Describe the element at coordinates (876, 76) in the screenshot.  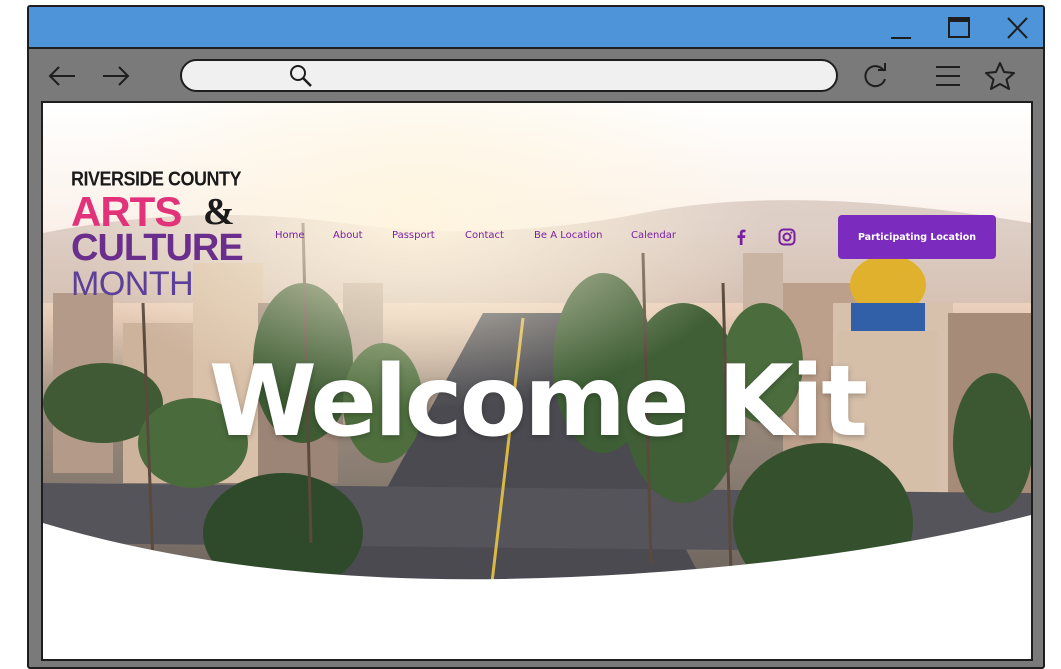
I see `reload-icon` at that location.